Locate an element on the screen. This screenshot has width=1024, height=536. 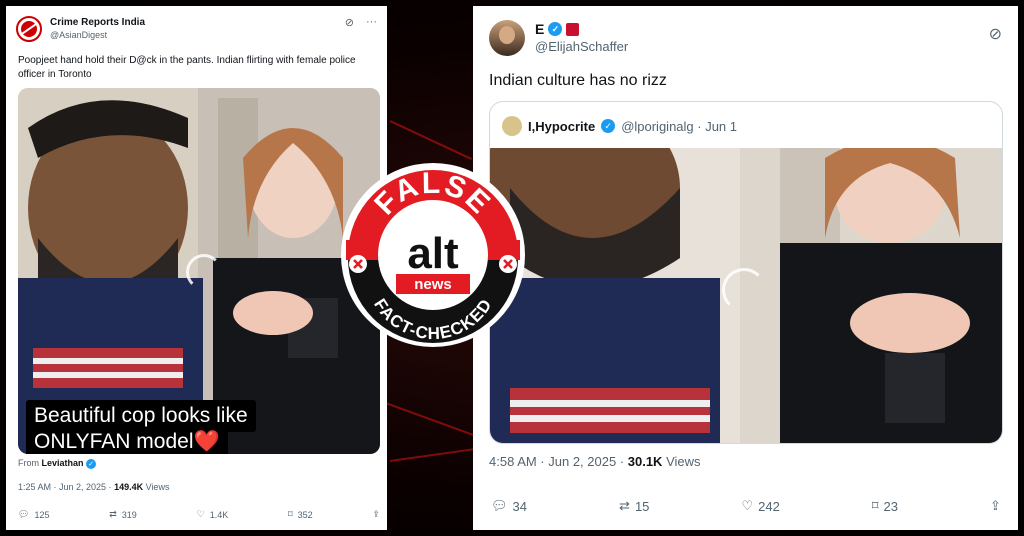
like-button: ♡ 242 is located at coordinates (760, 506).